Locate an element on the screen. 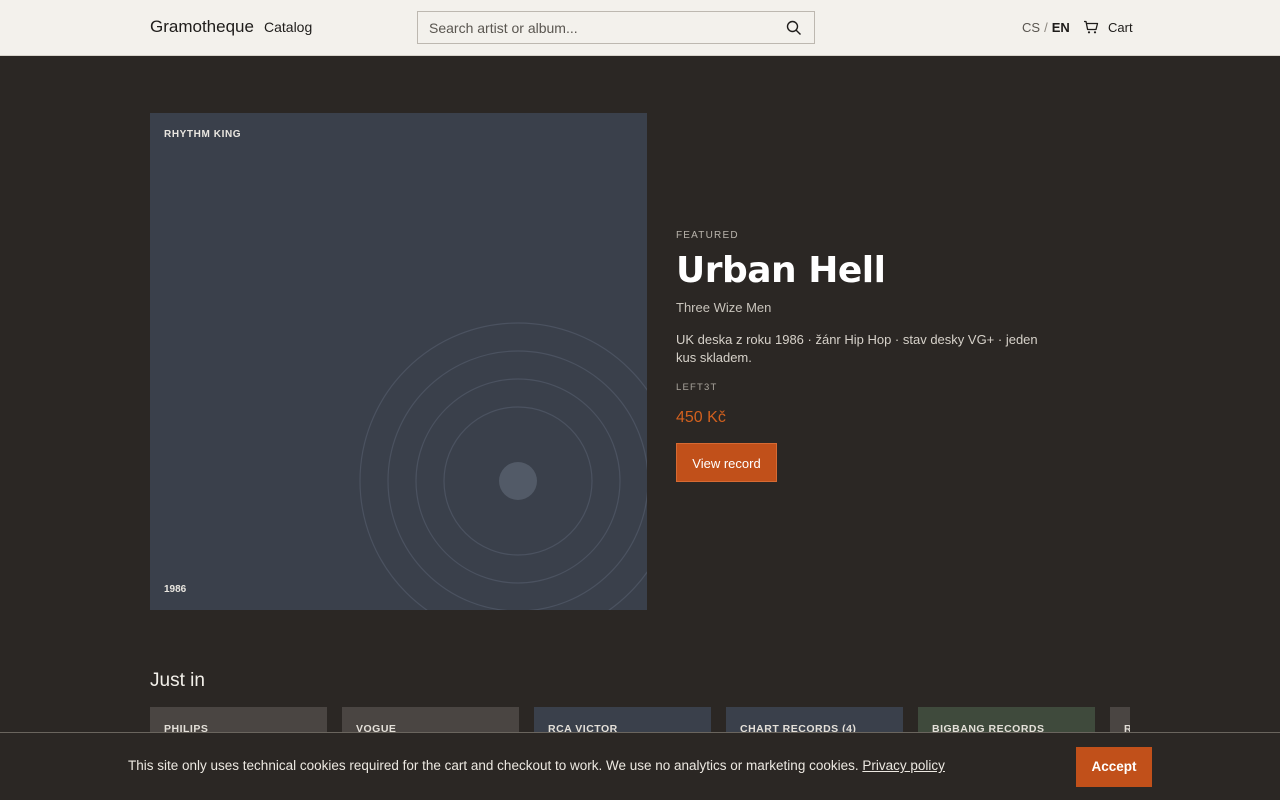 The width and height of the screenshot is (1280, 800). top-navigation-bar: Gramotheque Catalog CS / EN Cart is located at coordinates (640, 28).